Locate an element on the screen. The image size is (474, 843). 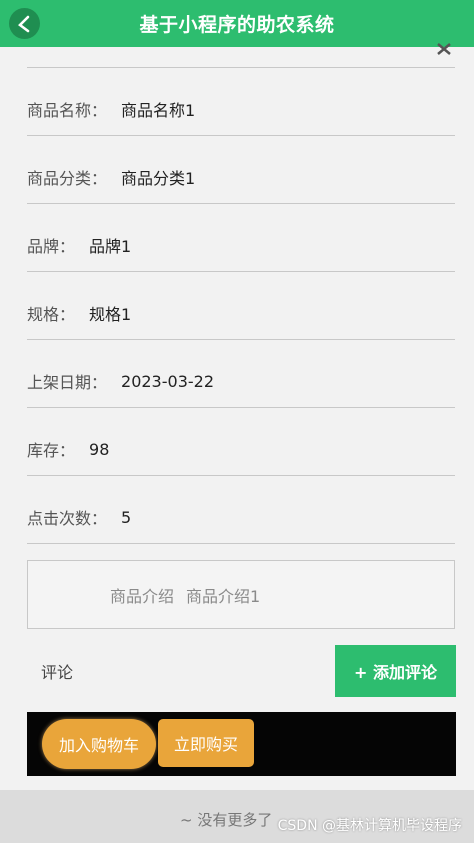
detail-value: 商品分类1 is located at coordinates (158, 178).